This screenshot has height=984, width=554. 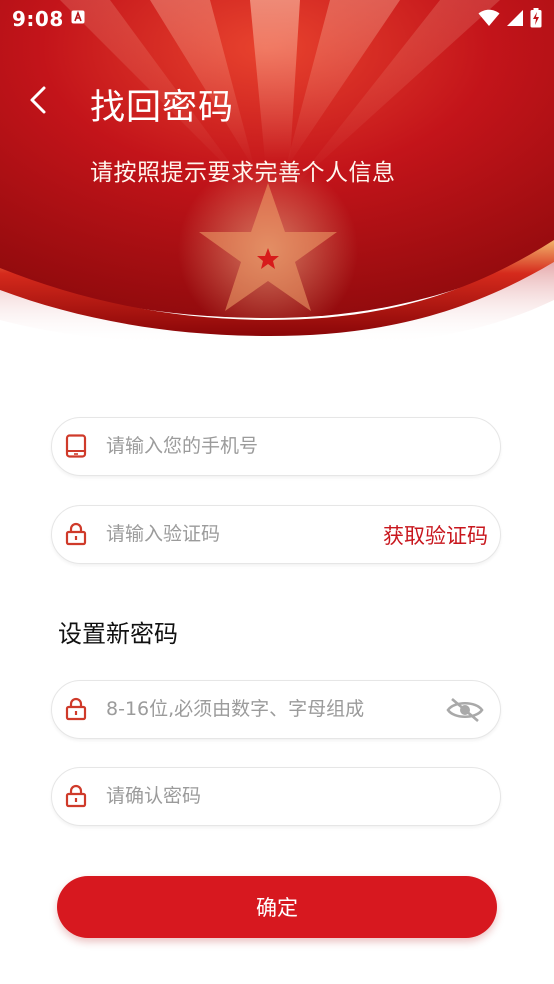 What do you see at coordinates (489, 17) in the screenshot?
I see `wifi-icon` at bounding box center [489, 17].